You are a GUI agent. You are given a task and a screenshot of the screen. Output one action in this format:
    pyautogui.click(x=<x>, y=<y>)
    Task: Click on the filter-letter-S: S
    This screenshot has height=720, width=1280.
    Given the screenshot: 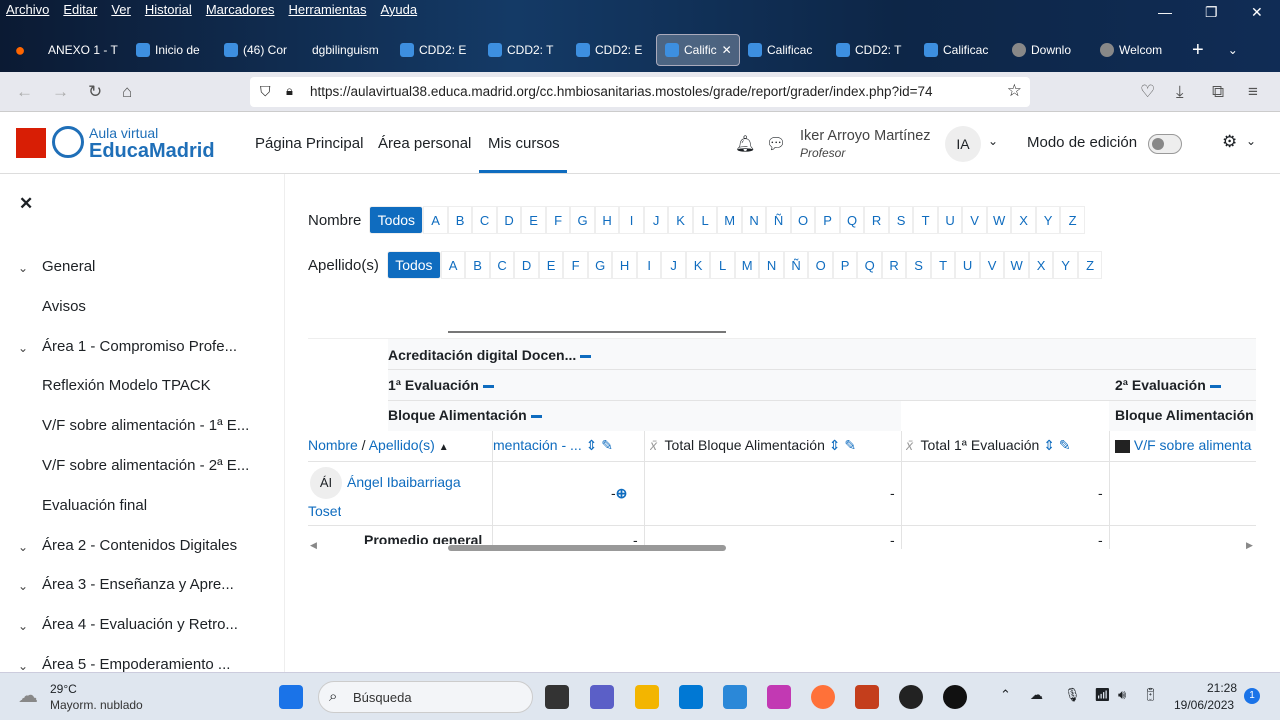 What is the action you would take?
    pyautogui.click(x=901, y=220)
    